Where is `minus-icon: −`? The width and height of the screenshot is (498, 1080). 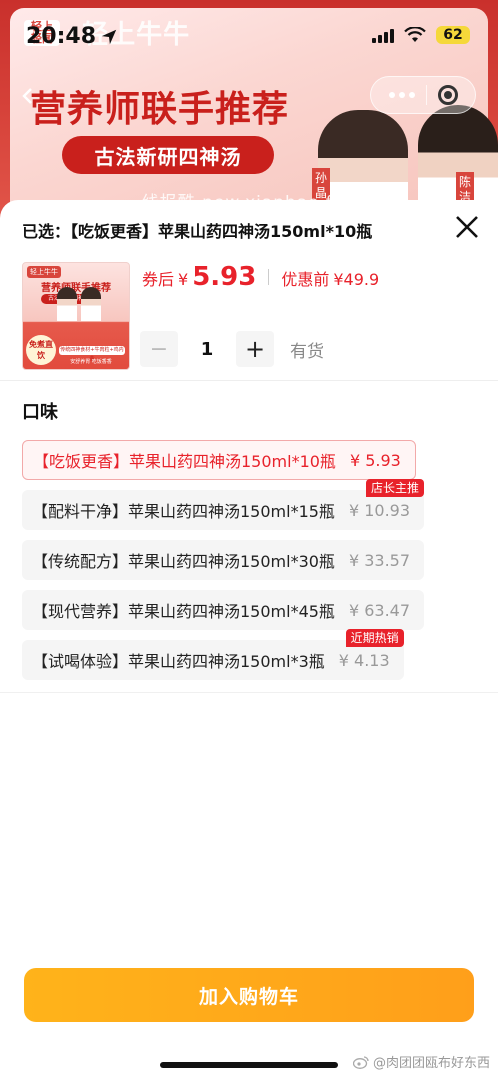 minus-icon: − is located at coordinates (159, 349).